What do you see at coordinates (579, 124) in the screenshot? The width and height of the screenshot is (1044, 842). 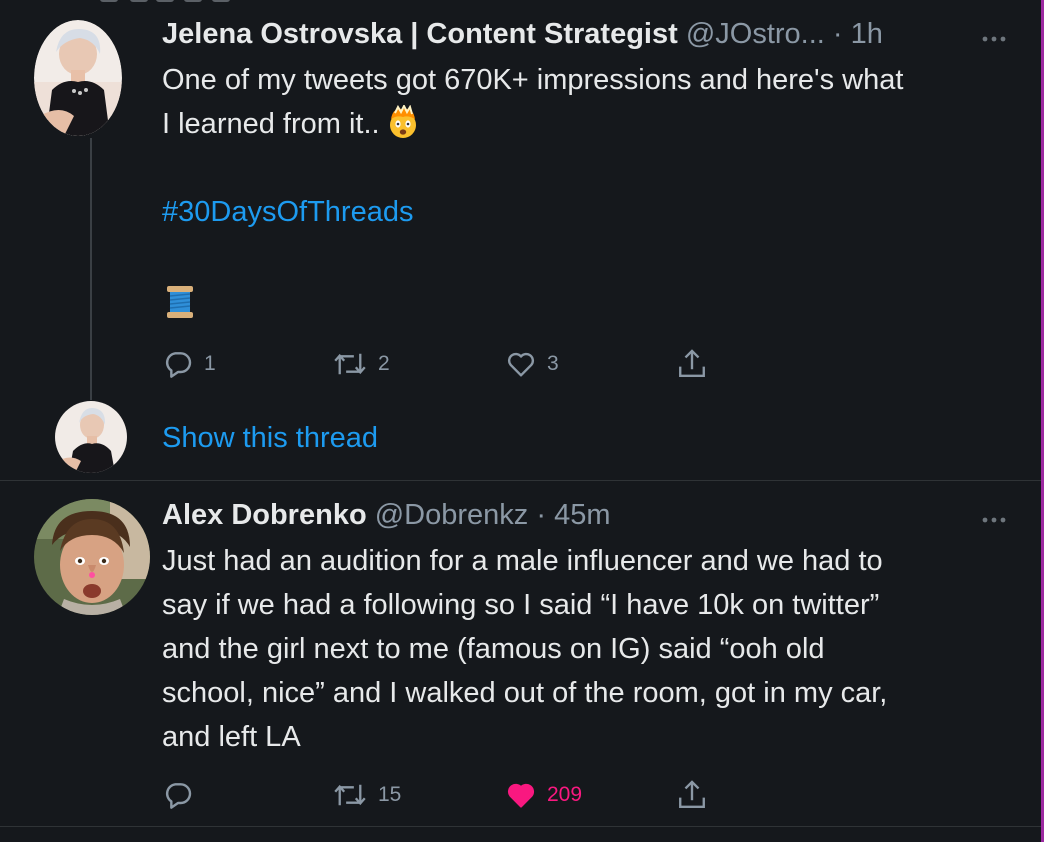 I see `tweet-text-line: I learned from it..` at bounding box center [579, 124].